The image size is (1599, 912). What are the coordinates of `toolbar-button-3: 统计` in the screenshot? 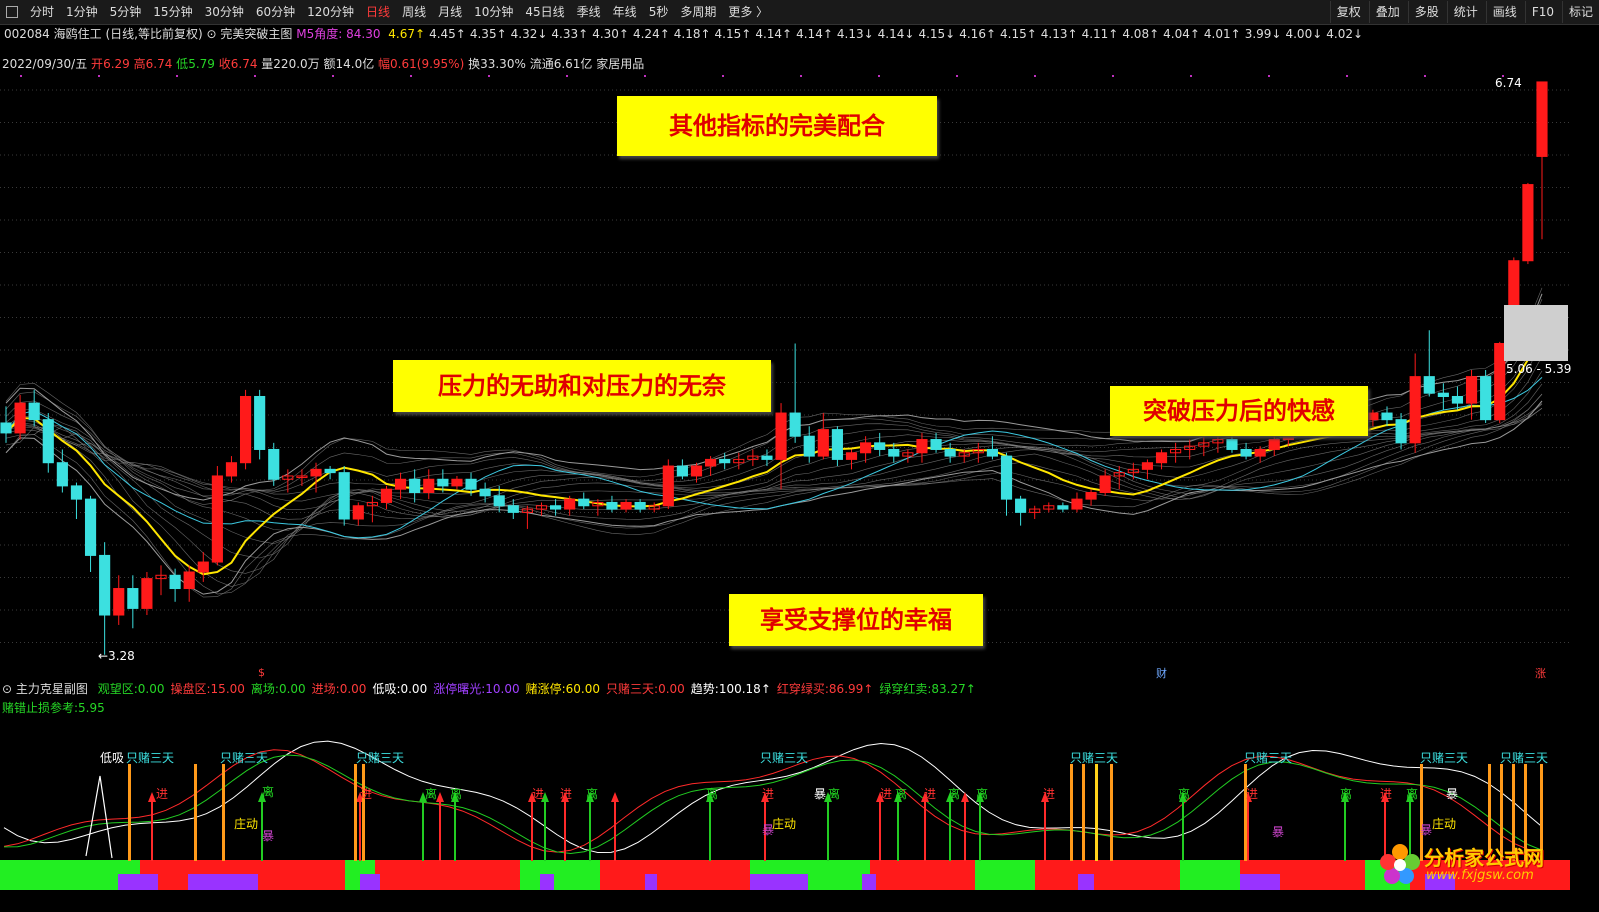 It's located at (1465, 12).